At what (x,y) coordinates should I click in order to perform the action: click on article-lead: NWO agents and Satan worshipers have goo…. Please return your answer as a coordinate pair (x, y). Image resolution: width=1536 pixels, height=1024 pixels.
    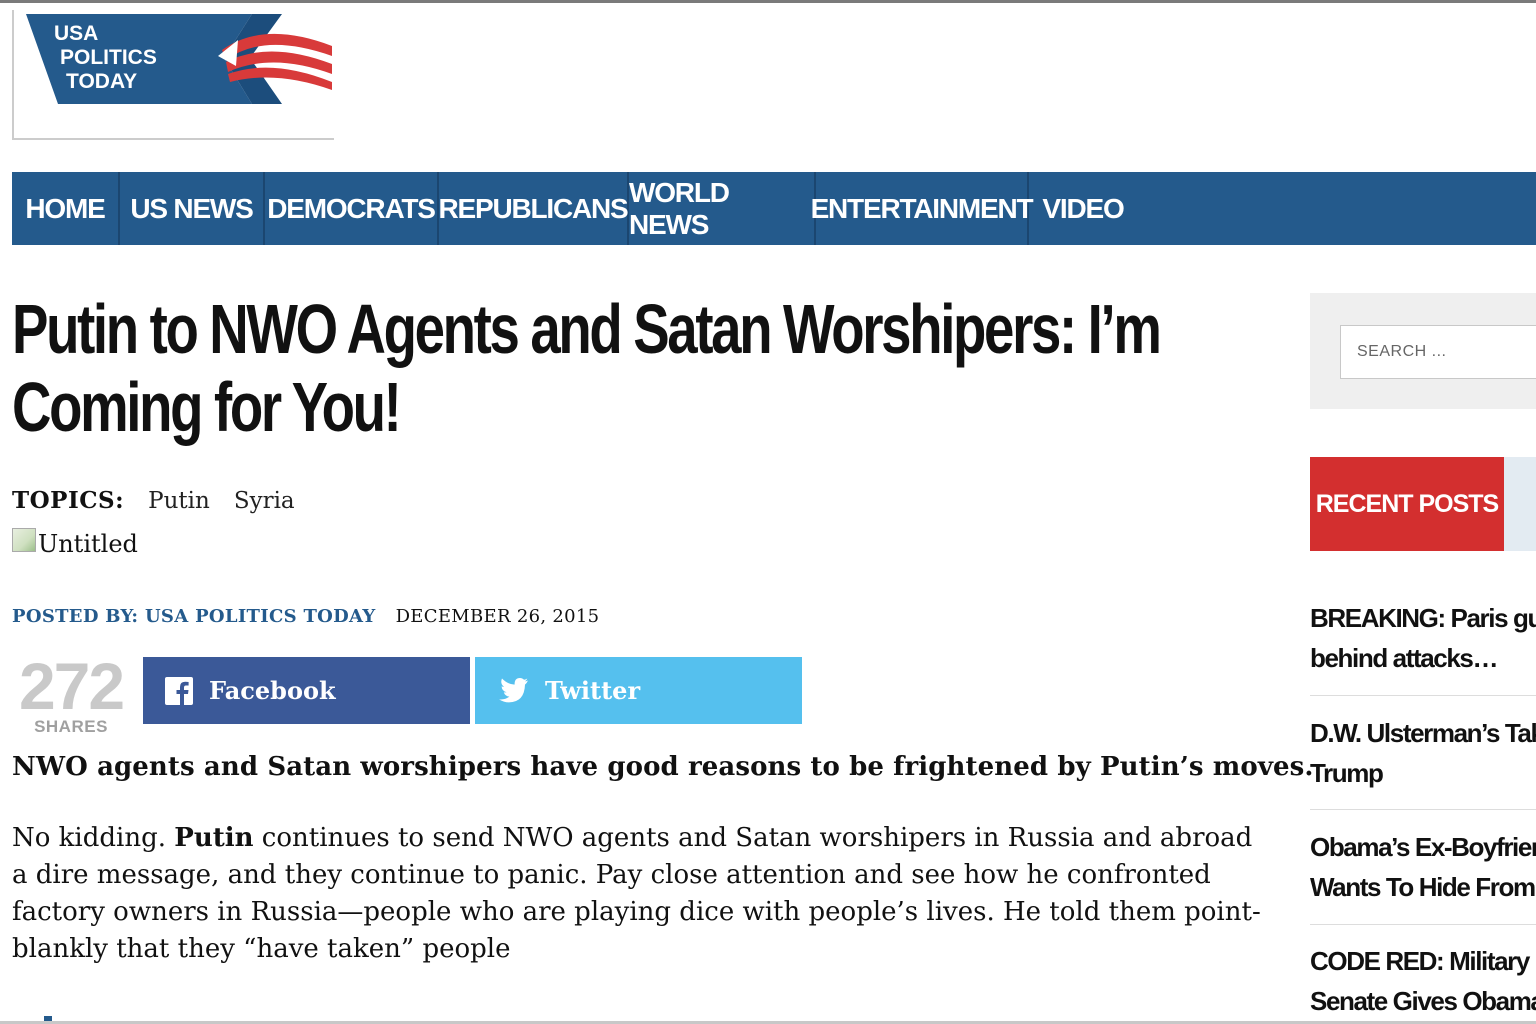
    Looking at the image, I should click on (663, 767).